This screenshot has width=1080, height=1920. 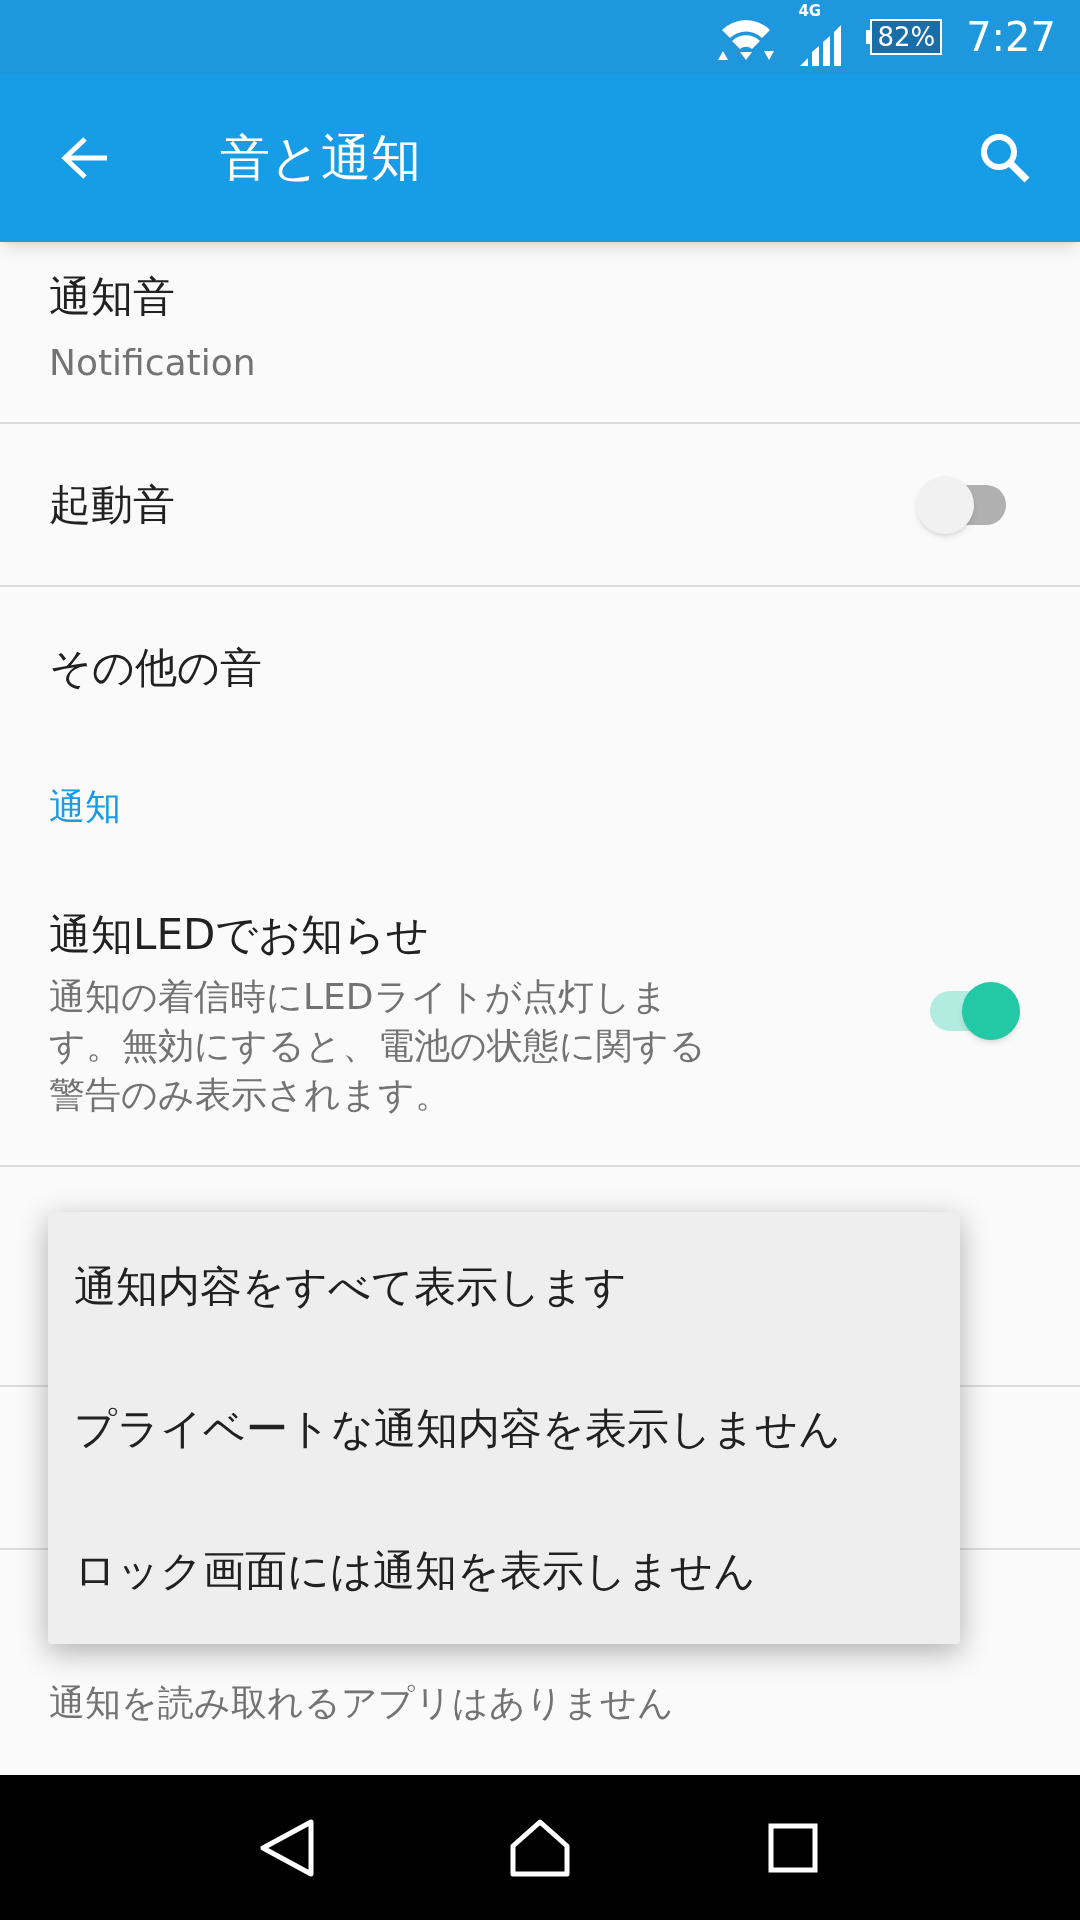 I want to click on back-arrow-icon, so click(x=85, y=158).